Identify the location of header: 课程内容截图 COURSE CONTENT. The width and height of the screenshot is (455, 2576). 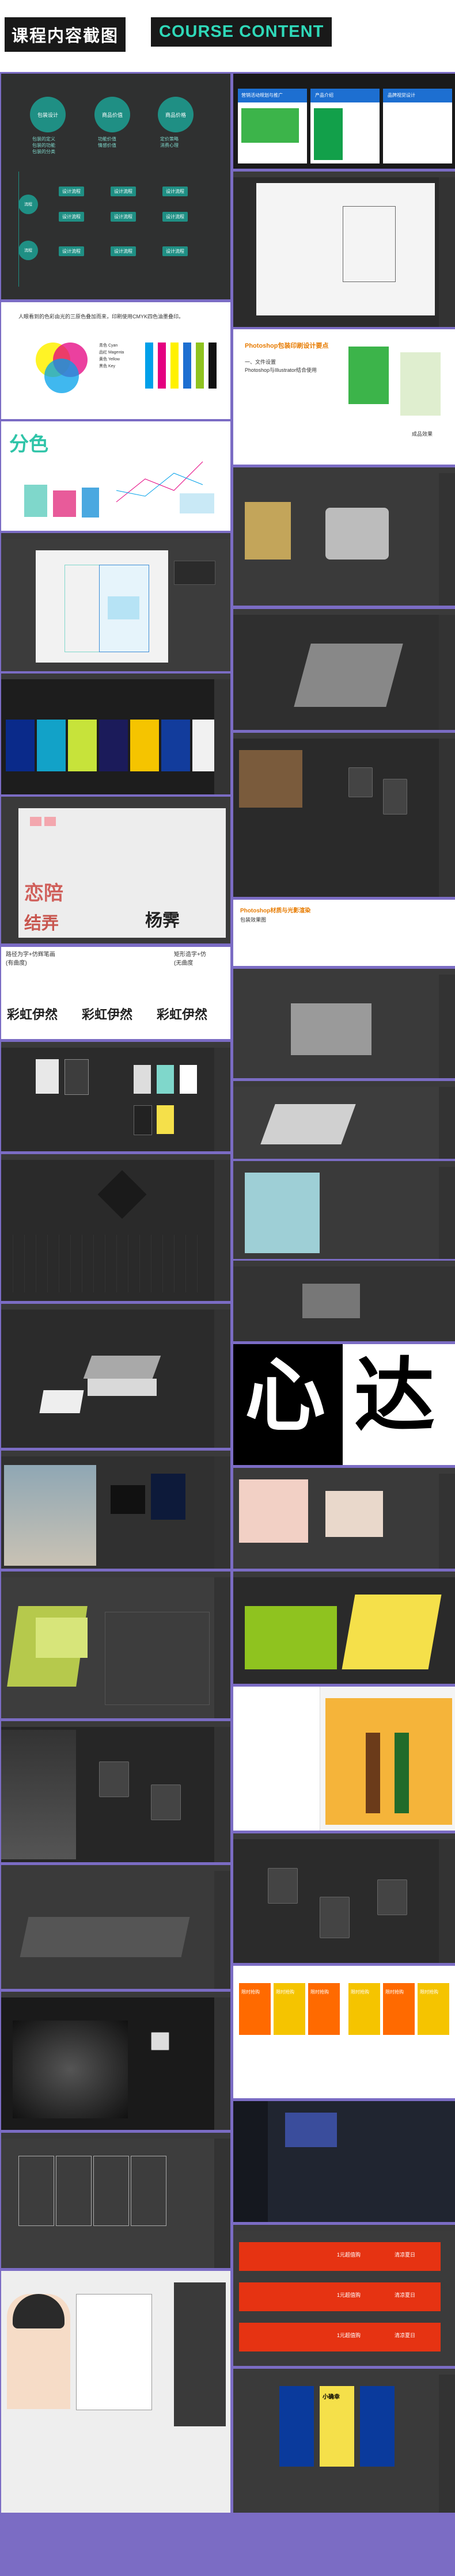
(227, 36).